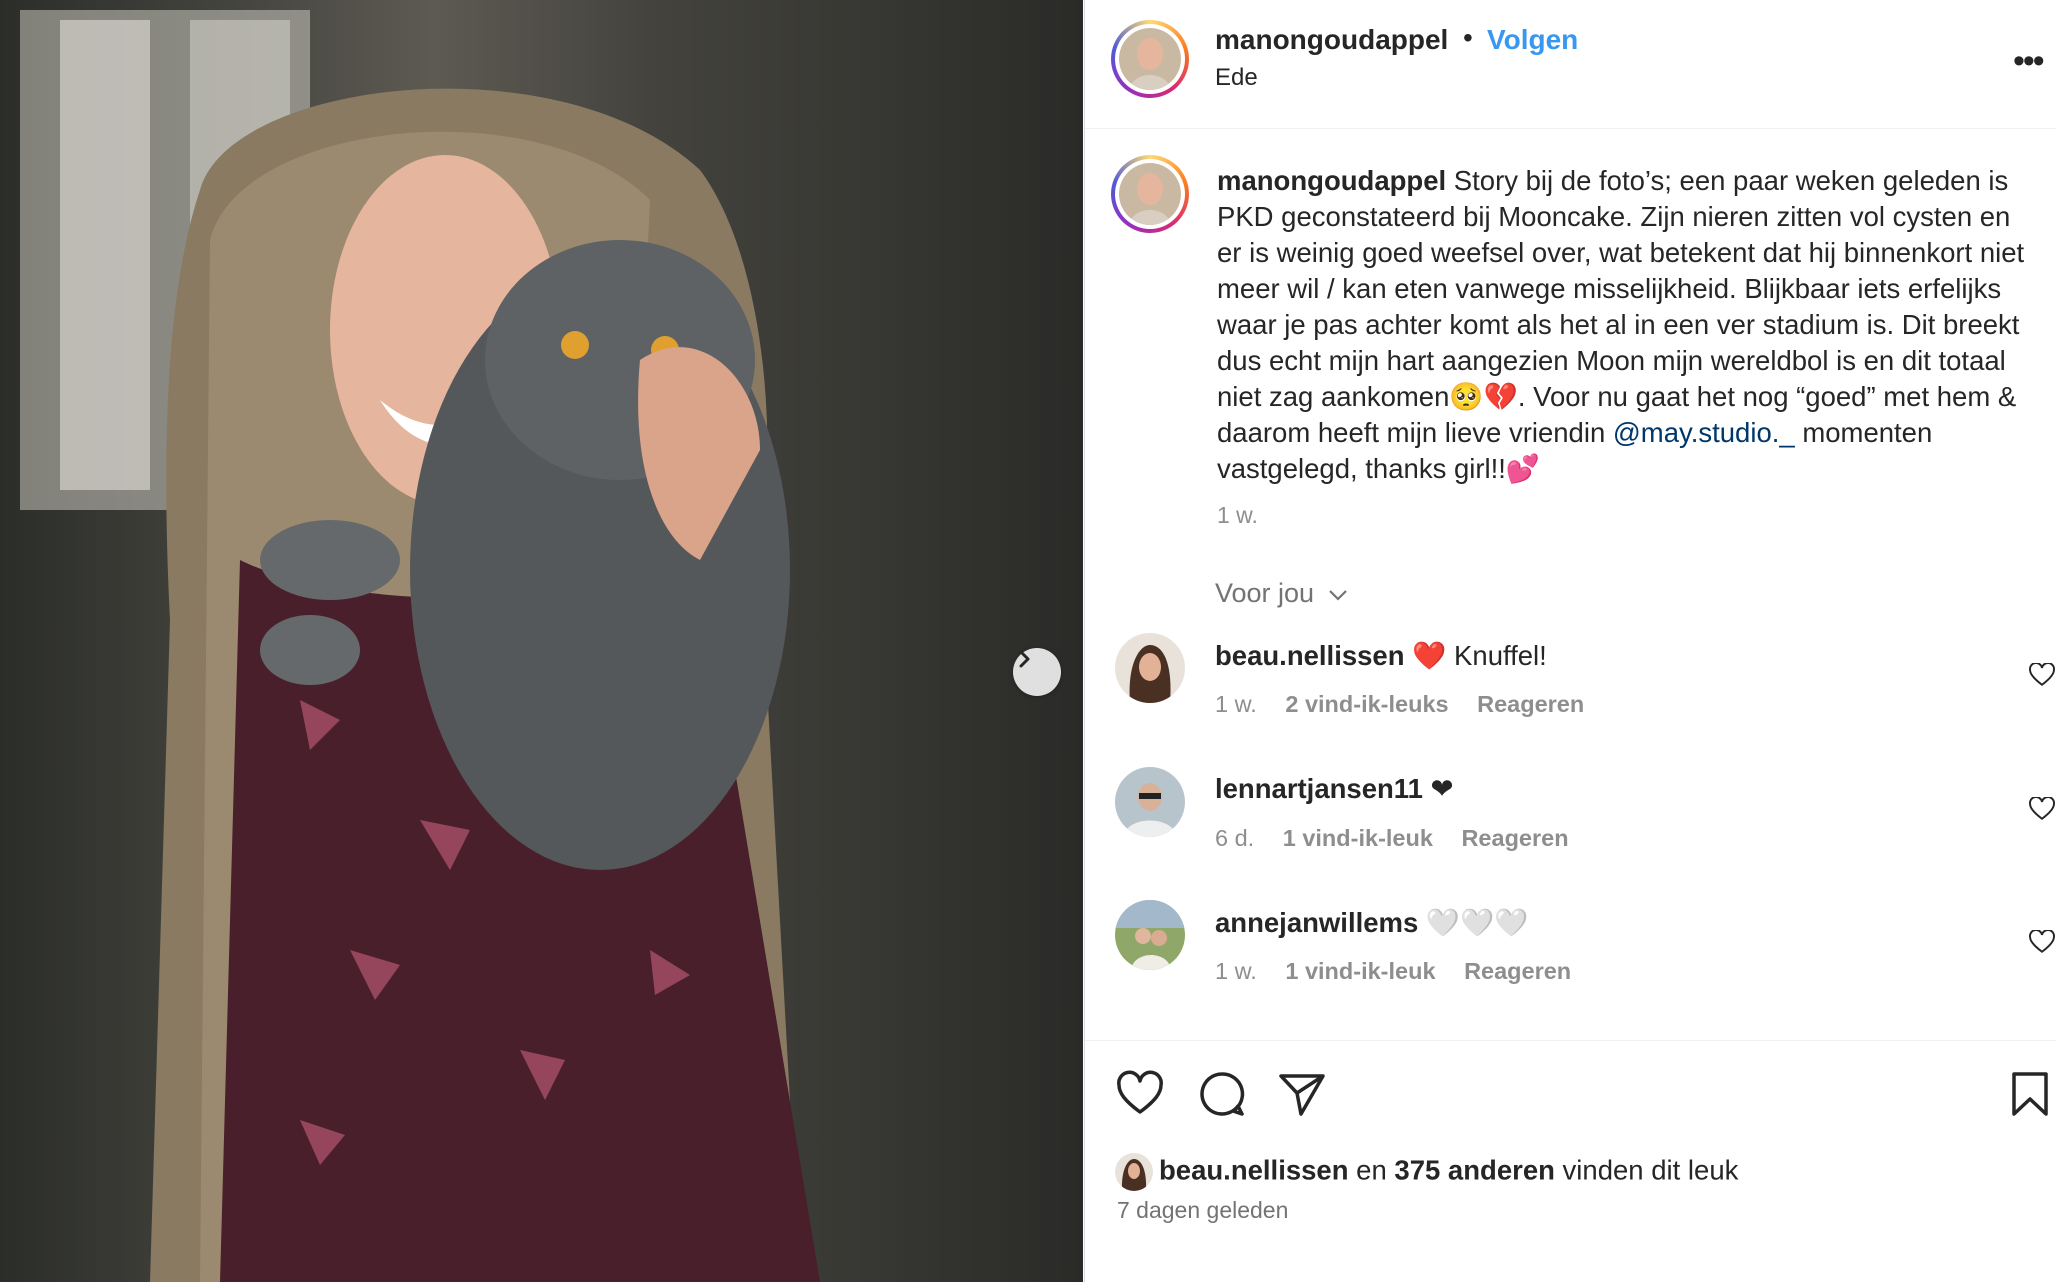 This screenshot has height=1283, width=2056. I want to click on chevron-down-icon, so click(1337, 595).